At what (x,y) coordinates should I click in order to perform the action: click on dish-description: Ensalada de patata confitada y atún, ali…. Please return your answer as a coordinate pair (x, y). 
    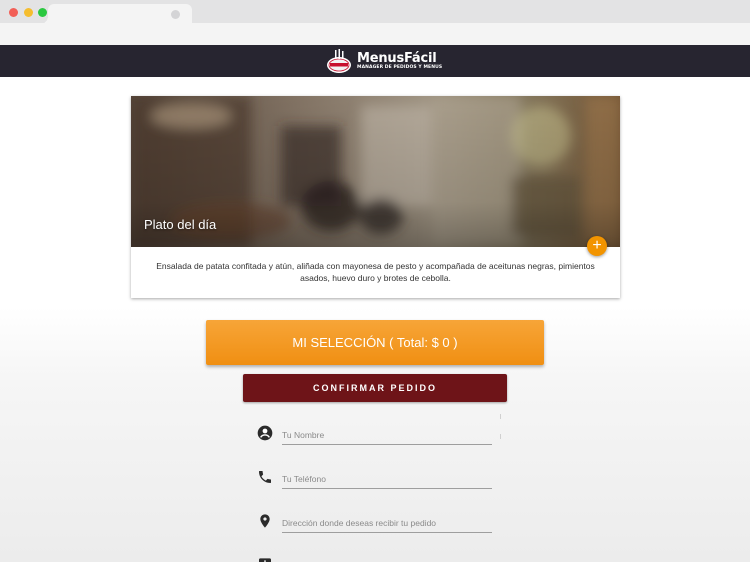
    Looking at the image, I should click on (375, 272).